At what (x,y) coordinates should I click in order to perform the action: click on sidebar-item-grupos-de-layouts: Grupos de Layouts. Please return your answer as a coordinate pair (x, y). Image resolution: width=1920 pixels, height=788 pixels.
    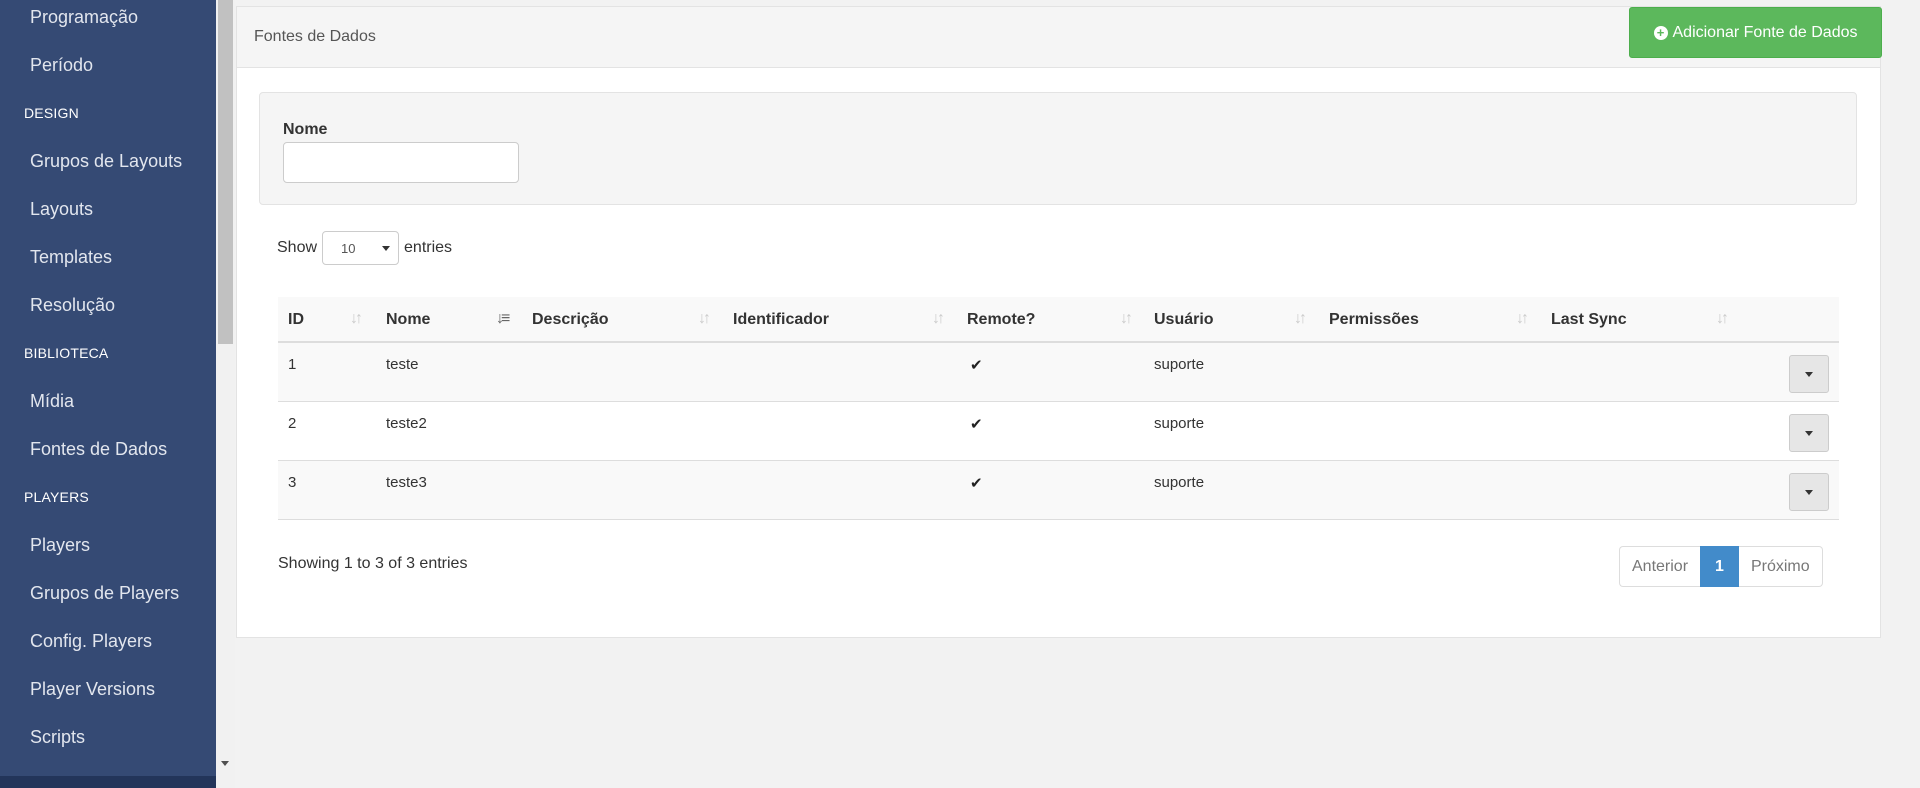
    Looking at the image, I should click on (106, 161).